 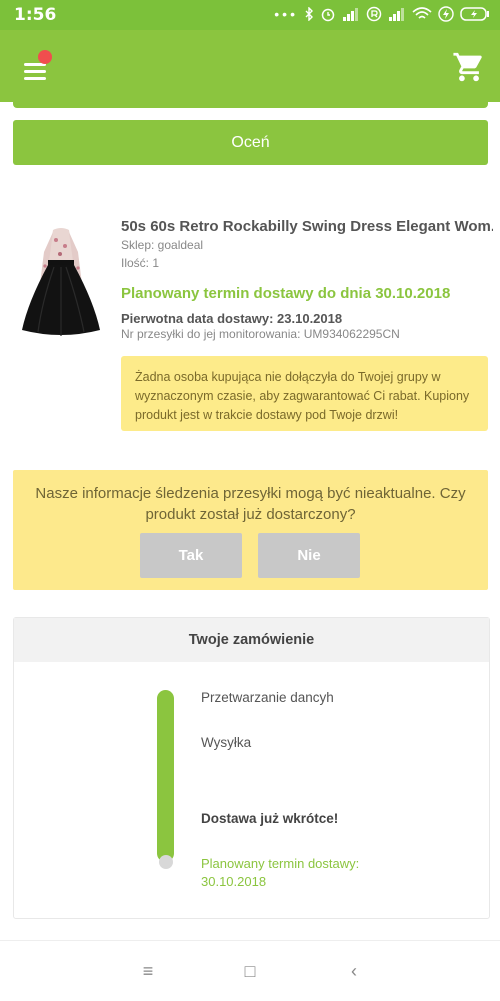 What do you see at coordinates (286, 14) in the screenshot?
I see `dots-icon: •••` at bounding box center [286, 14].